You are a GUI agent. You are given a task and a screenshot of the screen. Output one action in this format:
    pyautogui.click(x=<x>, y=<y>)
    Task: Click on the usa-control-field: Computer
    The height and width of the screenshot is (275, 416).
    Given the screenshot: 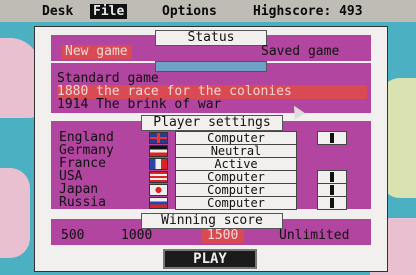 What is the action you would take?
    pyautogui.click(x=236, y=177)
    